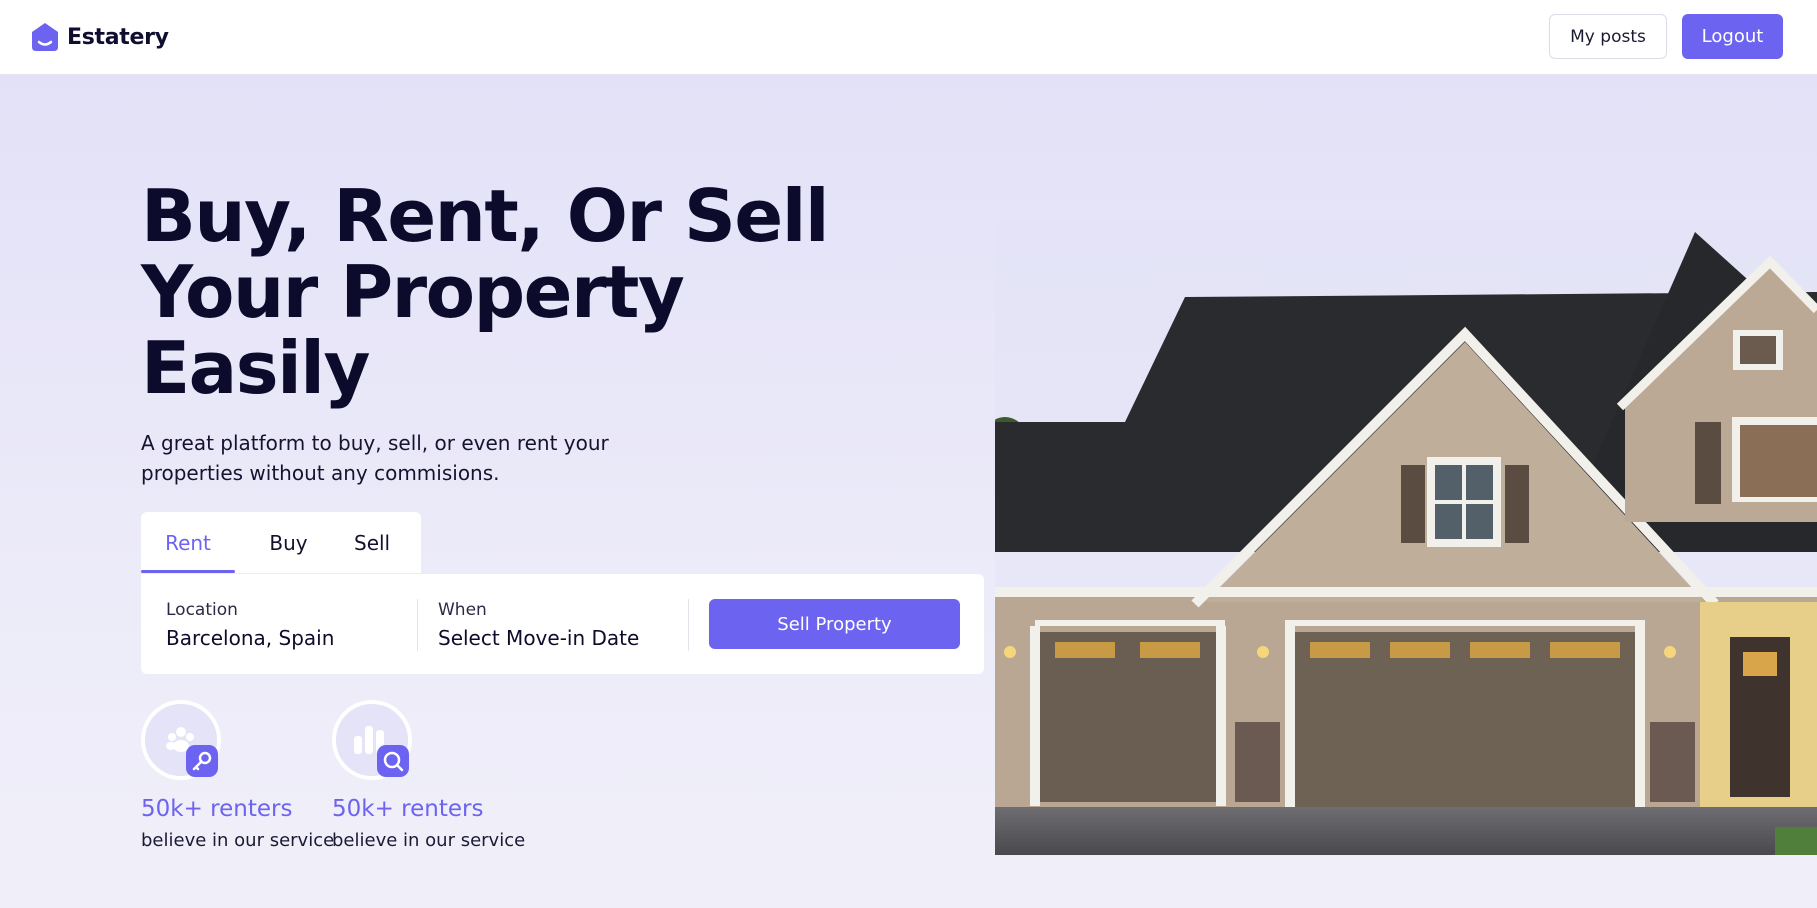 The image size is (1817, 908). What do you see at coordinates (485, 292) in the screenshot?
I see `hero-headline: Buy, Rent, Or Sell Your Property Easily` at bounding box center [485, 292].